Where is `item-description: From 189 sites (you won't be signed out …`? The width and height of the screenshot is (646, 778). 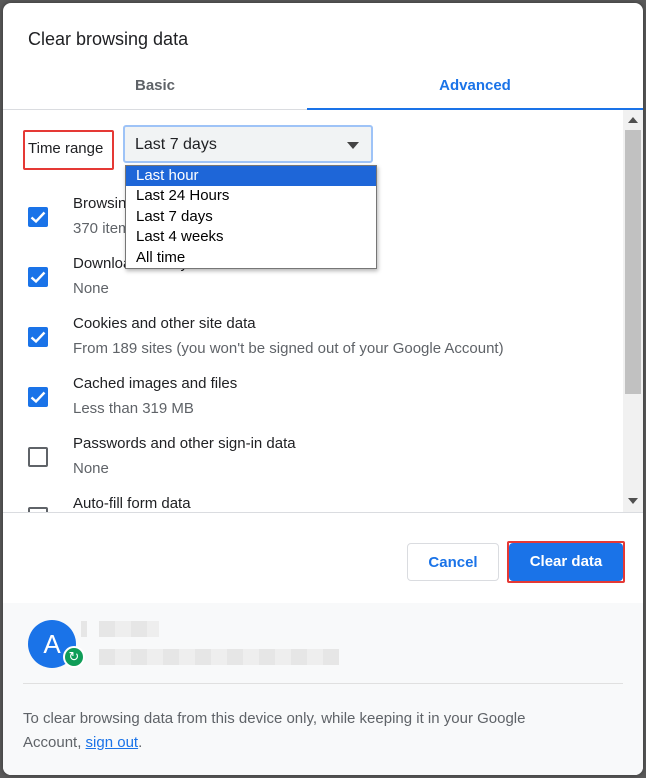
item-description: From 189 sites (you won't be signed out … is located at coordinates (288, 348).